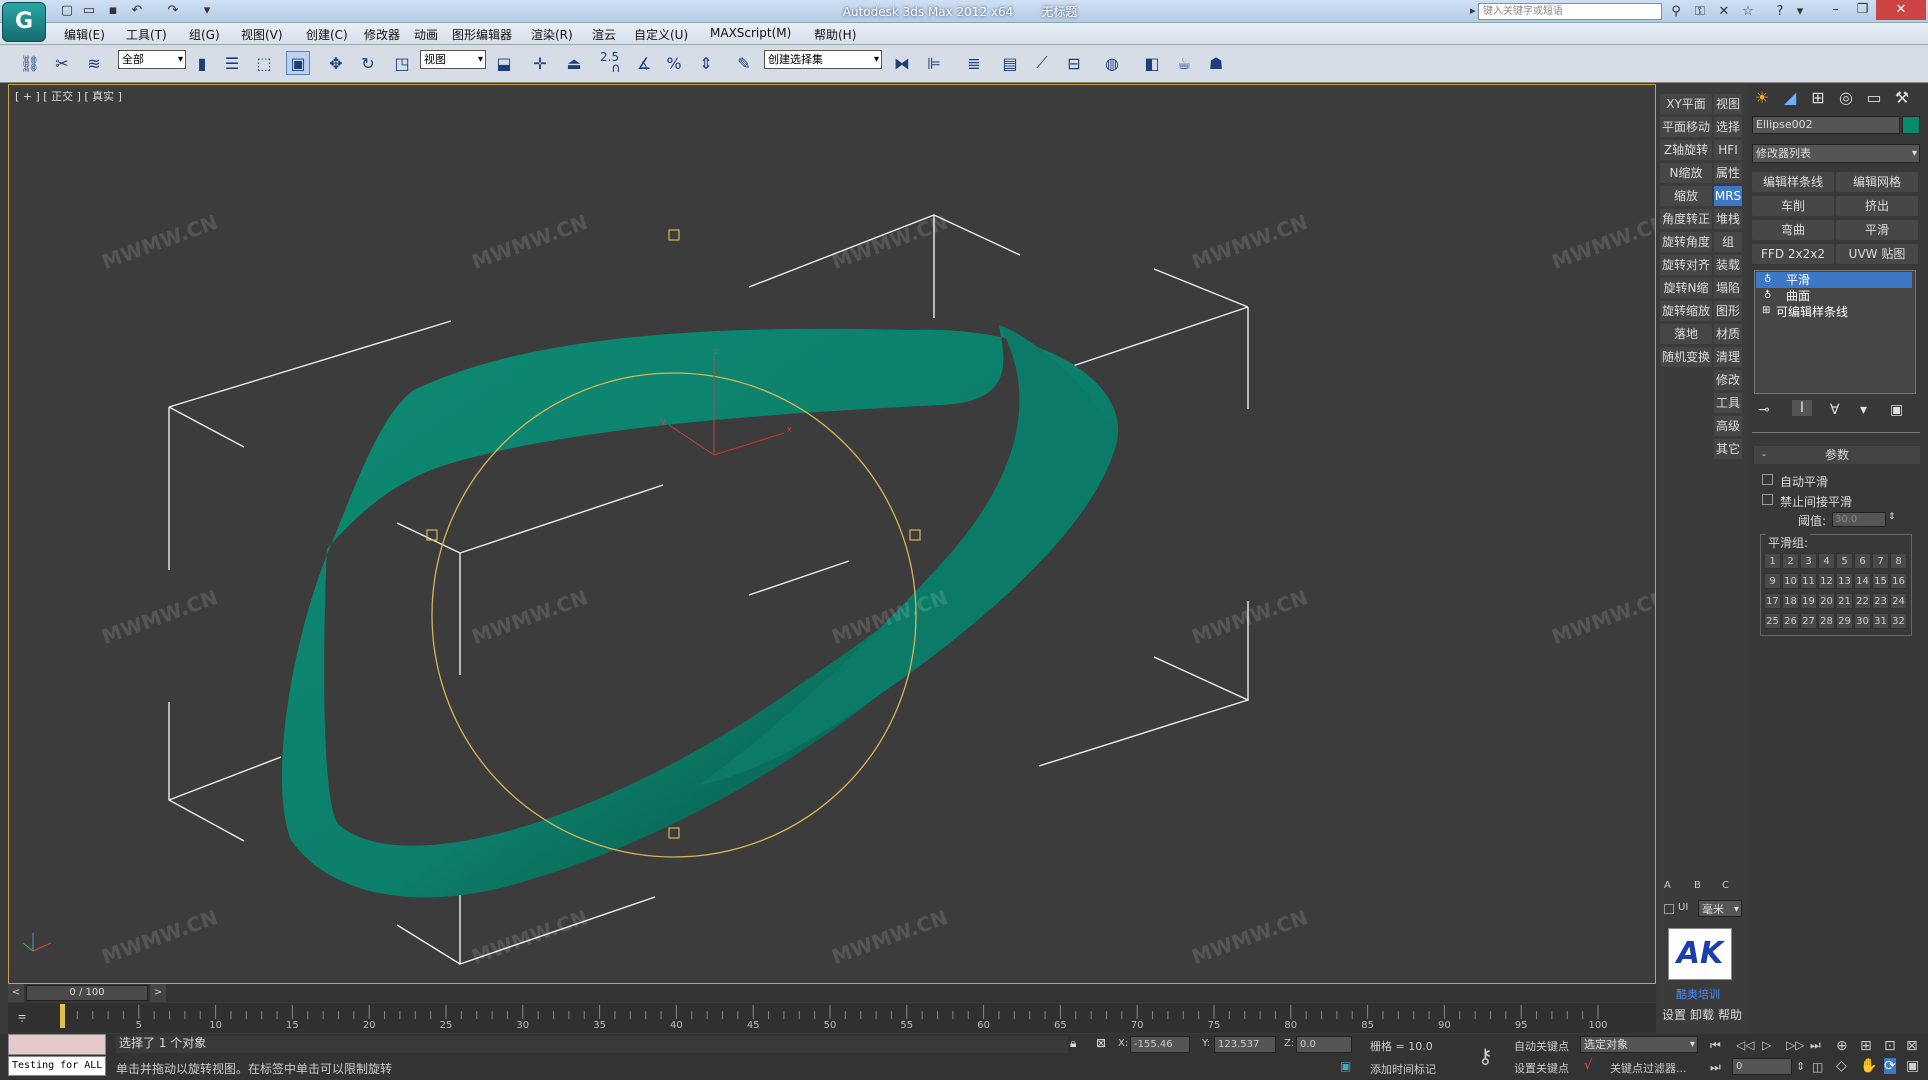 This screenshot has height=1080, width=1928. What do you see at coordinates (1808, 601) in the screenshot?
I see `smooth-group-button: 19` at bounding box center [1808, 601].